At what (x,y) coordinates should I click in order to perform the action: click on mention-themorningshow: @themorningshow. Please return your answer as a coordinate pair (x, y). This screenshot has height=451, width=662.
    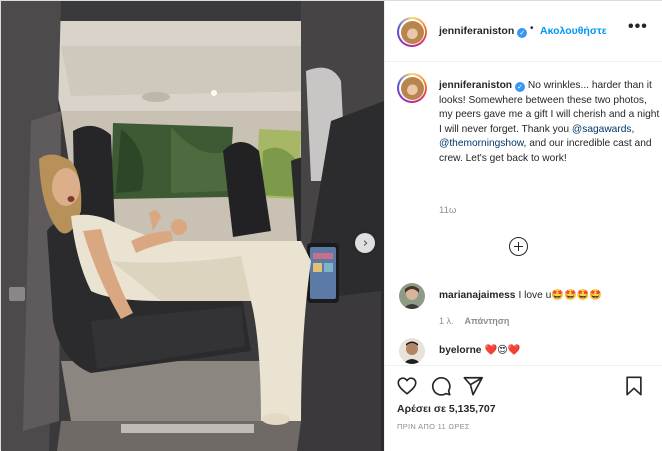
    Looking at the image, I should click on (481, 143).